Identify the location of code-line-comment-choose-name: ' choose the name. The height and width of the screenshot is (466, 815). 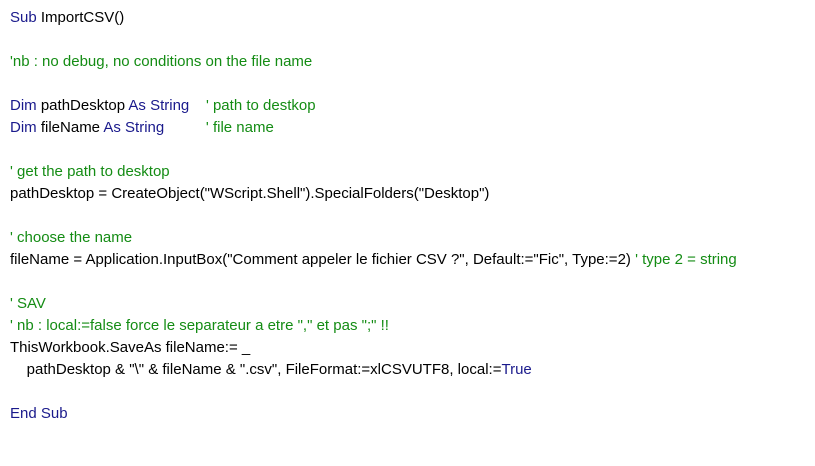
(71, 238).